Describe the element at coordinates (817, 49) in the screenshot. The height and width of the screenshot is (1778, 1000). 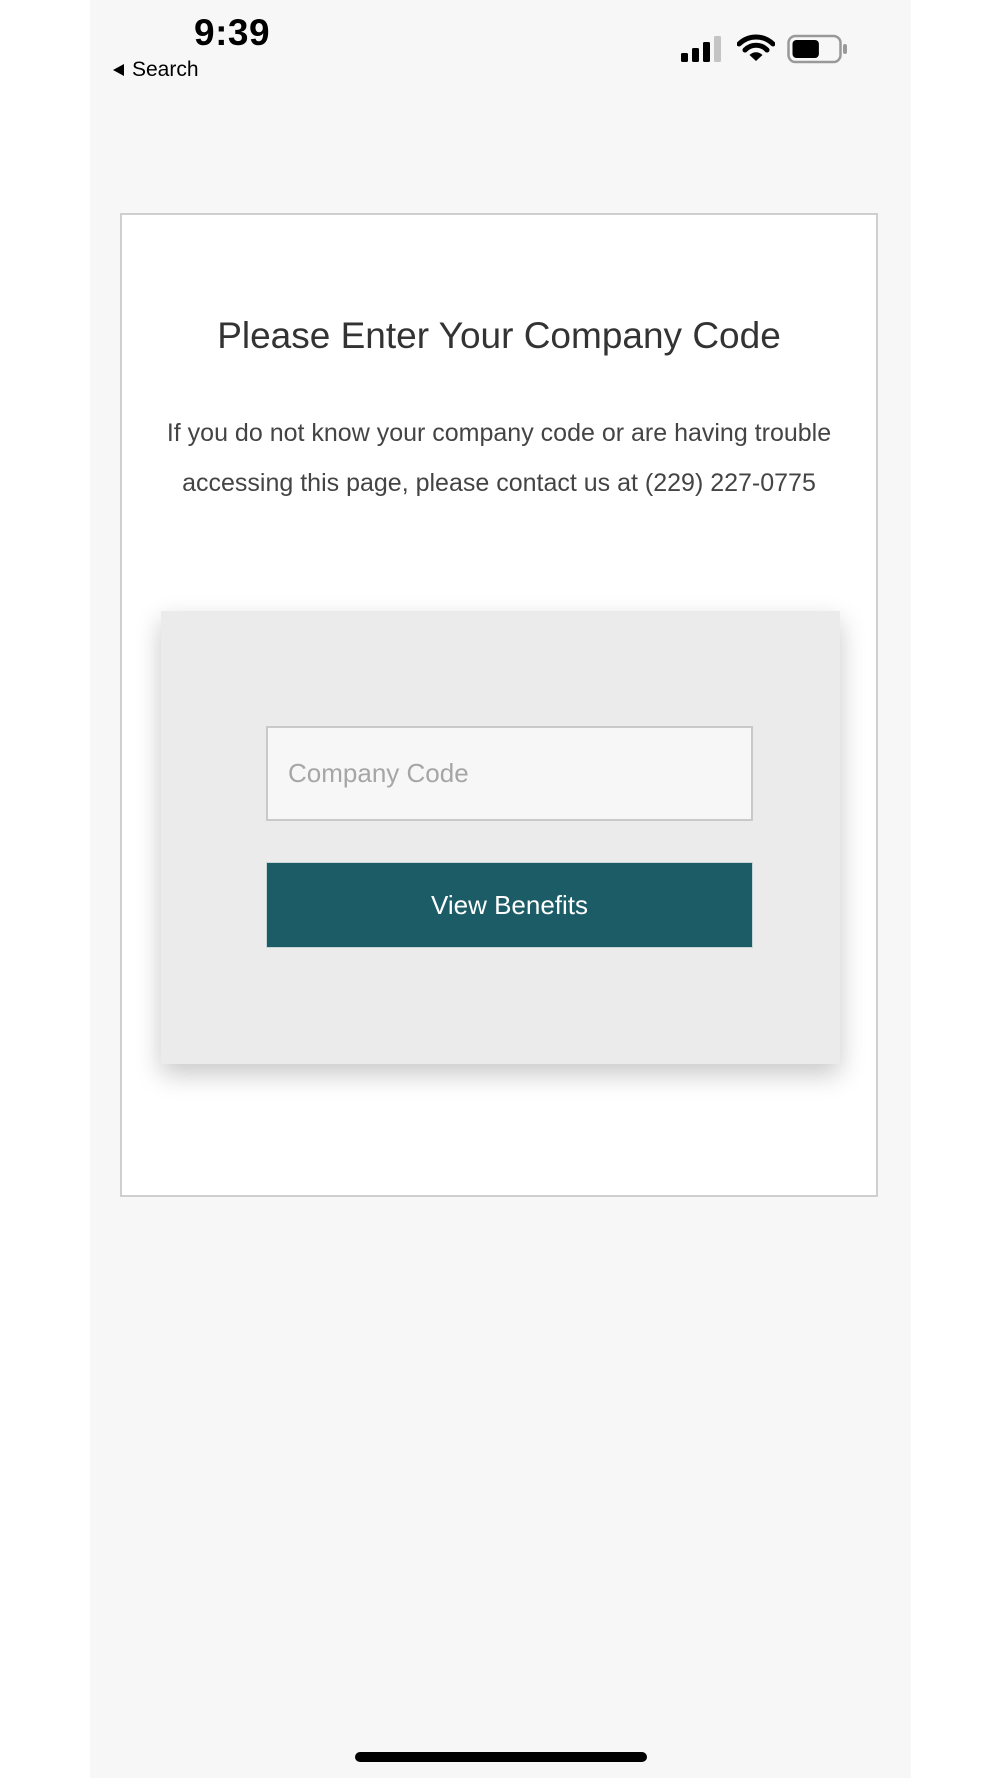
I see `battery-icon` at that location.